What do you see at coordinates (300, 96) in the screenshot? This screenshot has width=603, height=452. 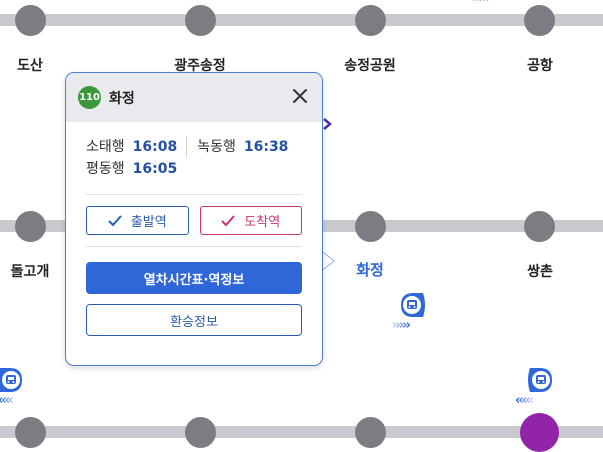 I see `close-icon` at bounding box center [300, 96].